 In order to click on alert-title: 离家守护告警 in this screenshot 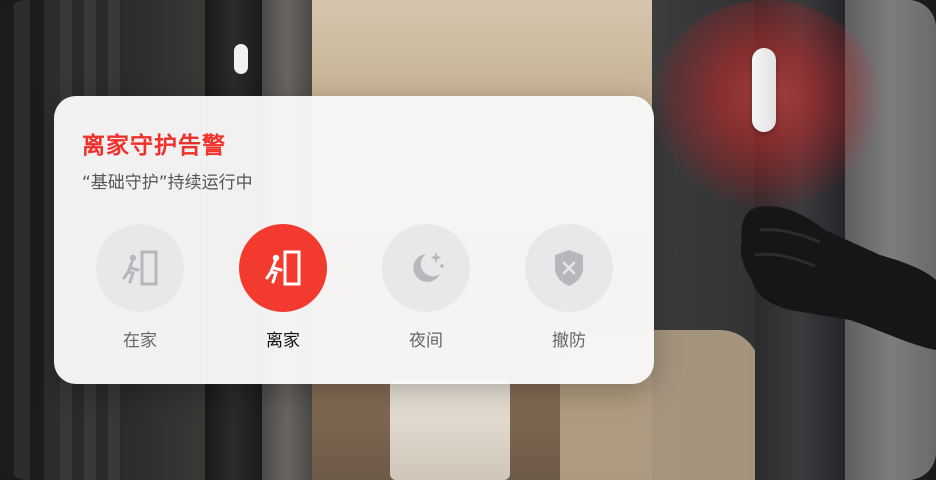, I will do `click(154, 146)`.